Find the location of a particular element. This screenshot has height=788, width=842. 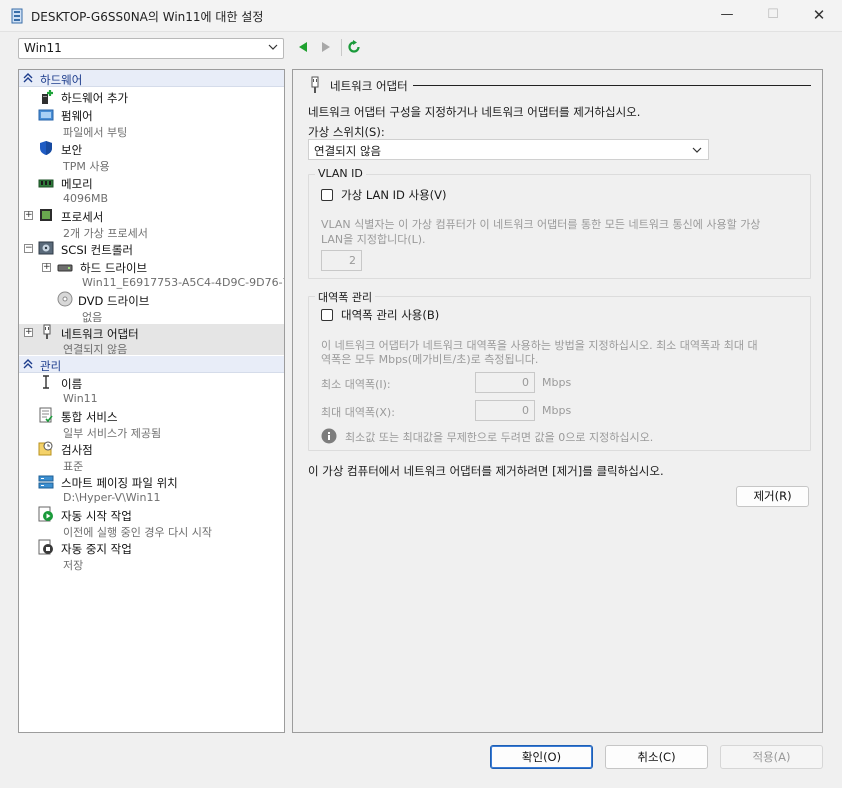

sidebar-item-sublabel: 이전에 실행 중인 경우 다시 시작 is located at coordinates (138, 532).